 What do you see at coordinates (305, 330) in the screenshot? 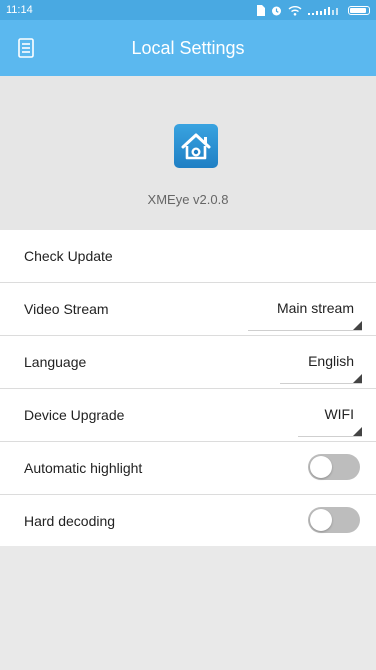
I see `video-stream-underline` at bounding box center [305, 330].